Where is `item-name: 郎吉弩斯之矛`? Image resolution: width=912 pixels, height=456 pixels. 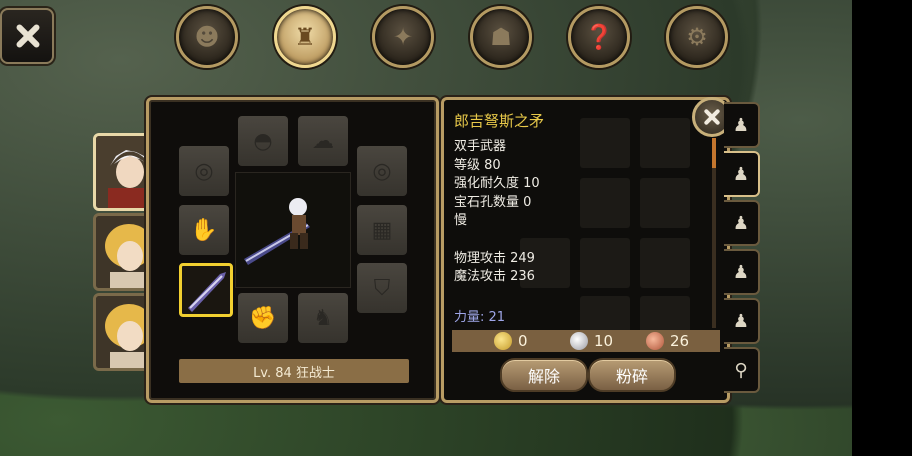
item-name: 郎吉弩斯之矛 is located at coordinates (499, 121).